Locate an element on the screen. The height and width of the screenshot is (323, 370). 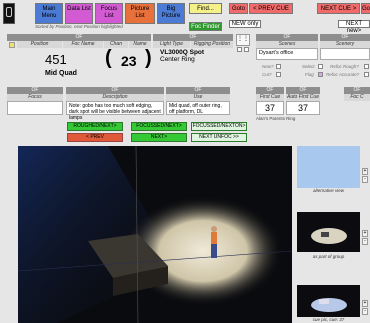
prev-cue-button: < PREV CUE is located at coordinates (271, 8).